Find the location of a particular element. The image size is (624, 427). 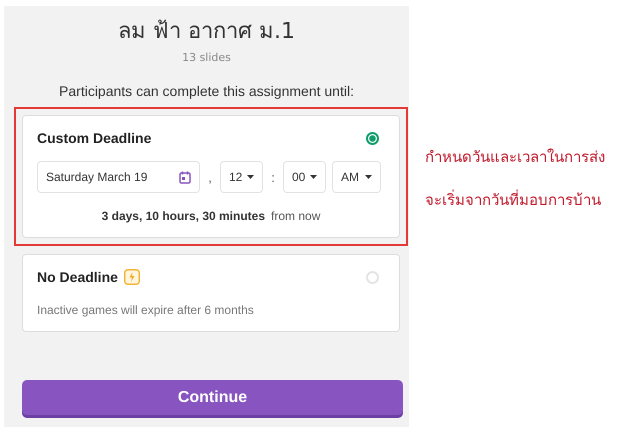

date-field: Saturday March 19 is located at coordinates (118, 177).